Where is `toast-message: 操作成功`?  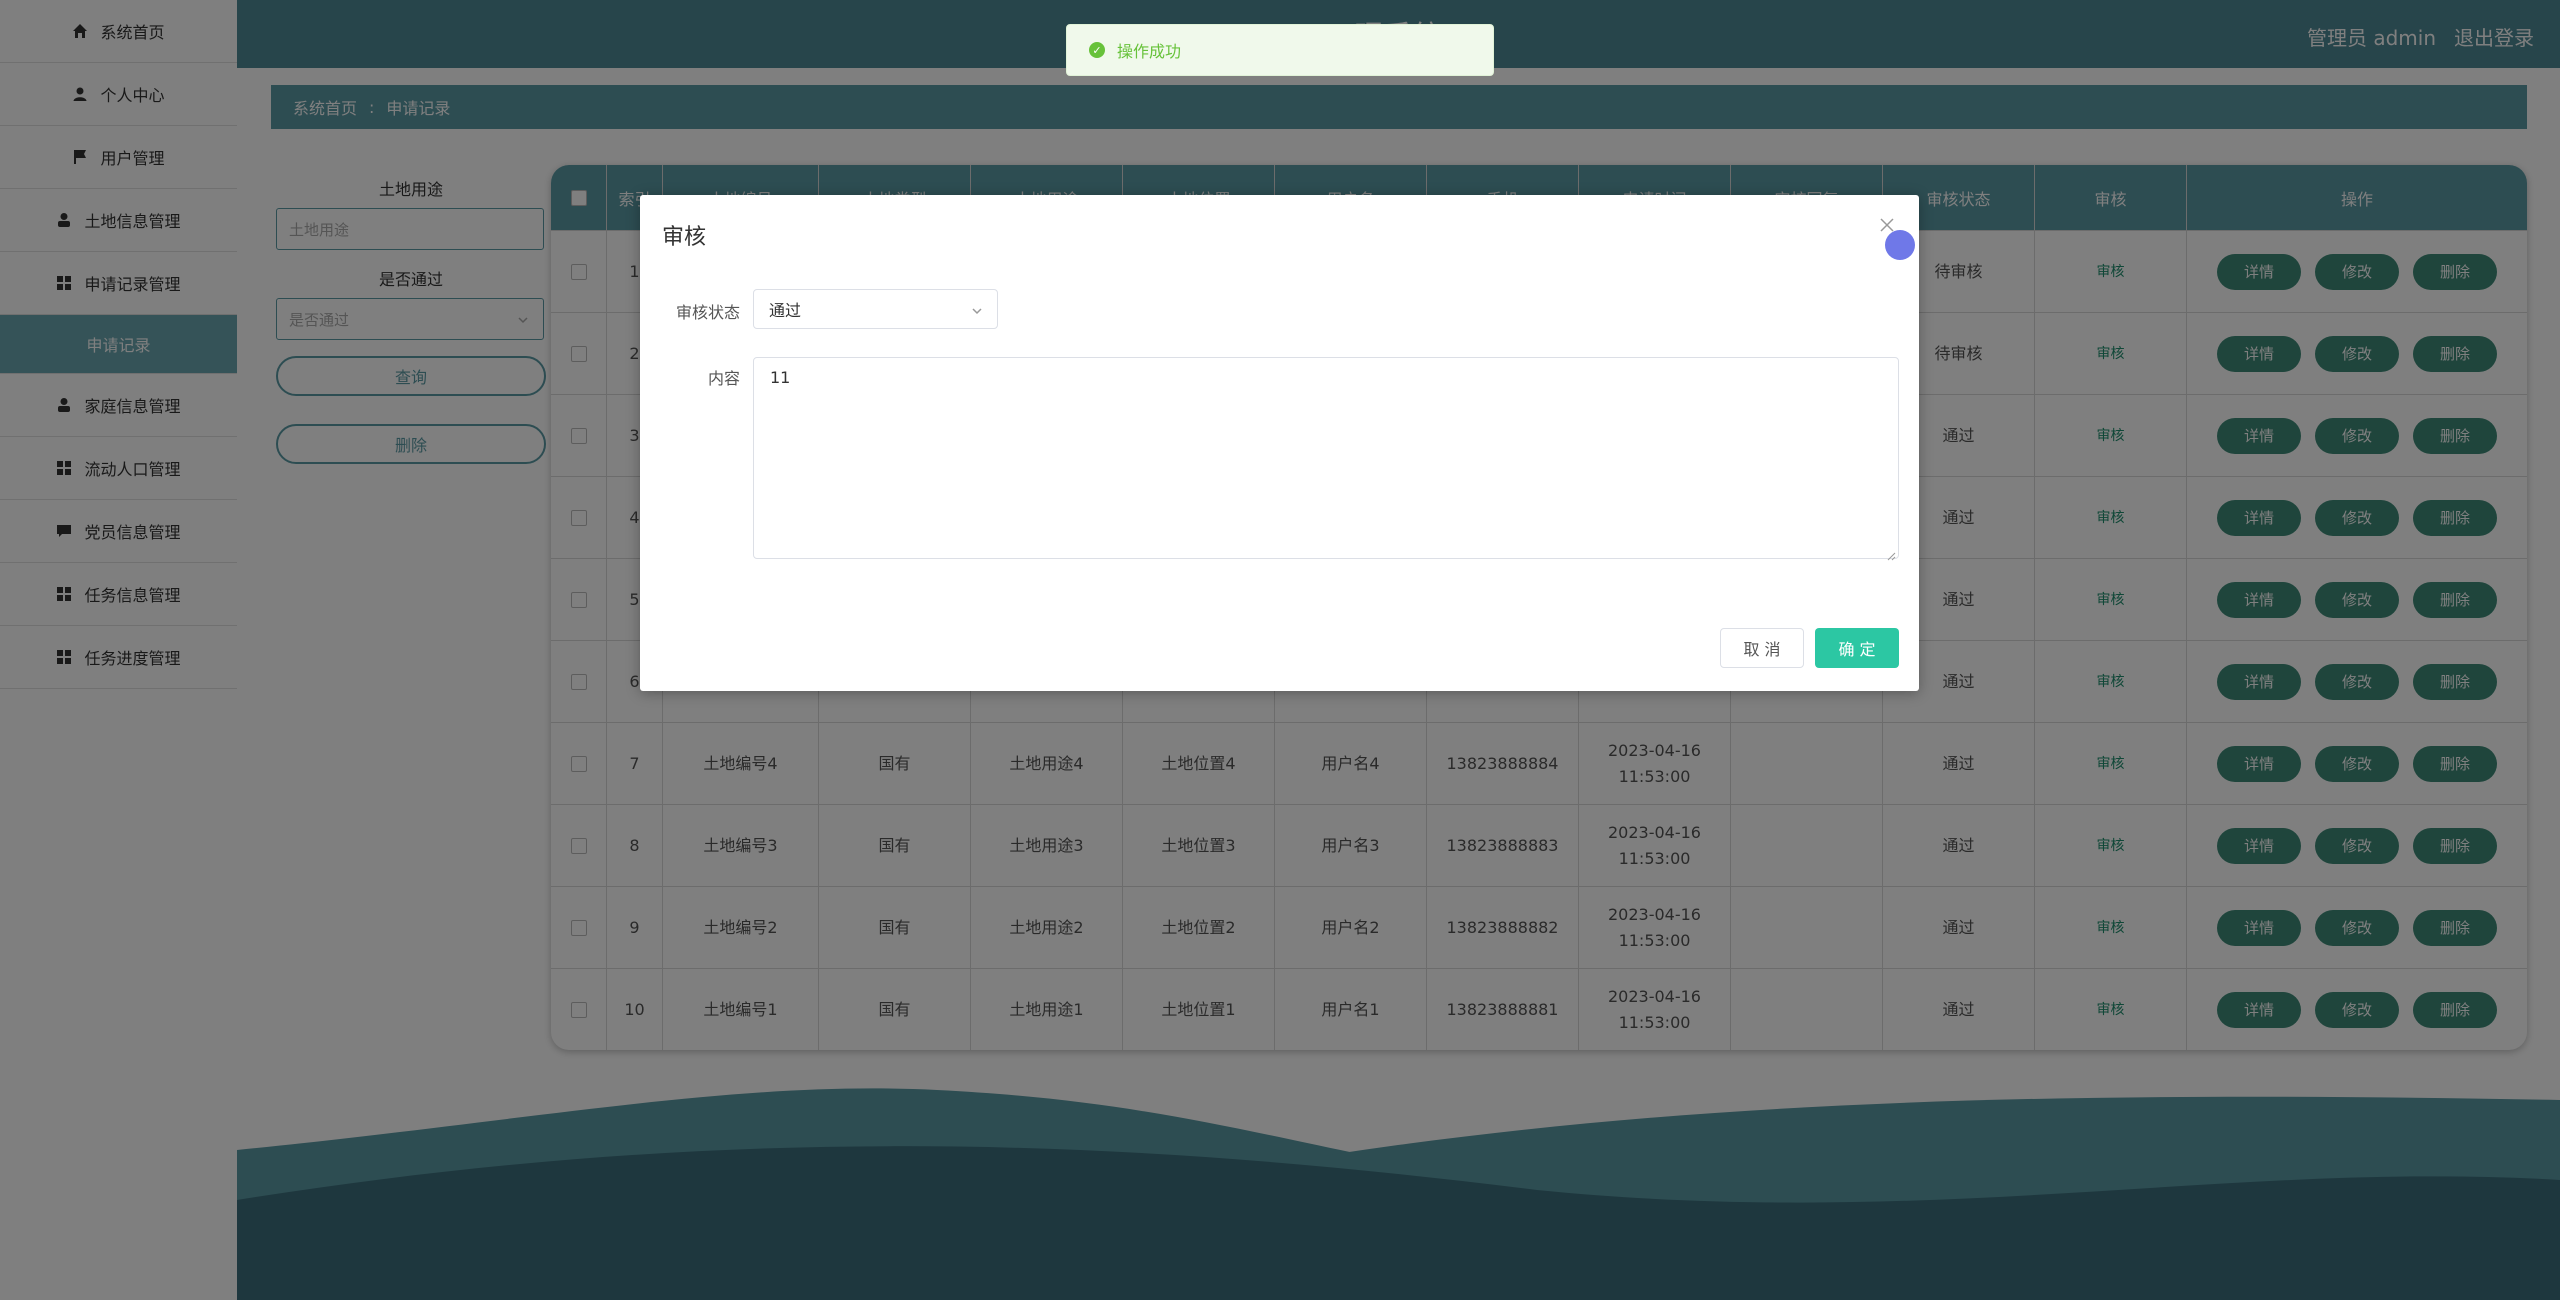
toast-message: 操作成功 is located at coordinates (1149, 51).